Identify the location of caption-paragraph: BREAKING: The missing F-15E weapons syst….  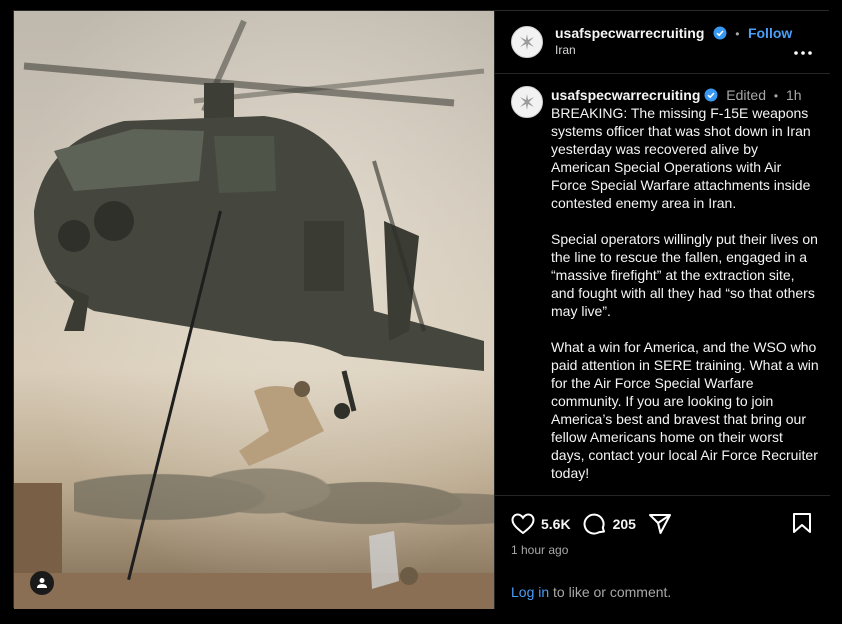
(681, 158).